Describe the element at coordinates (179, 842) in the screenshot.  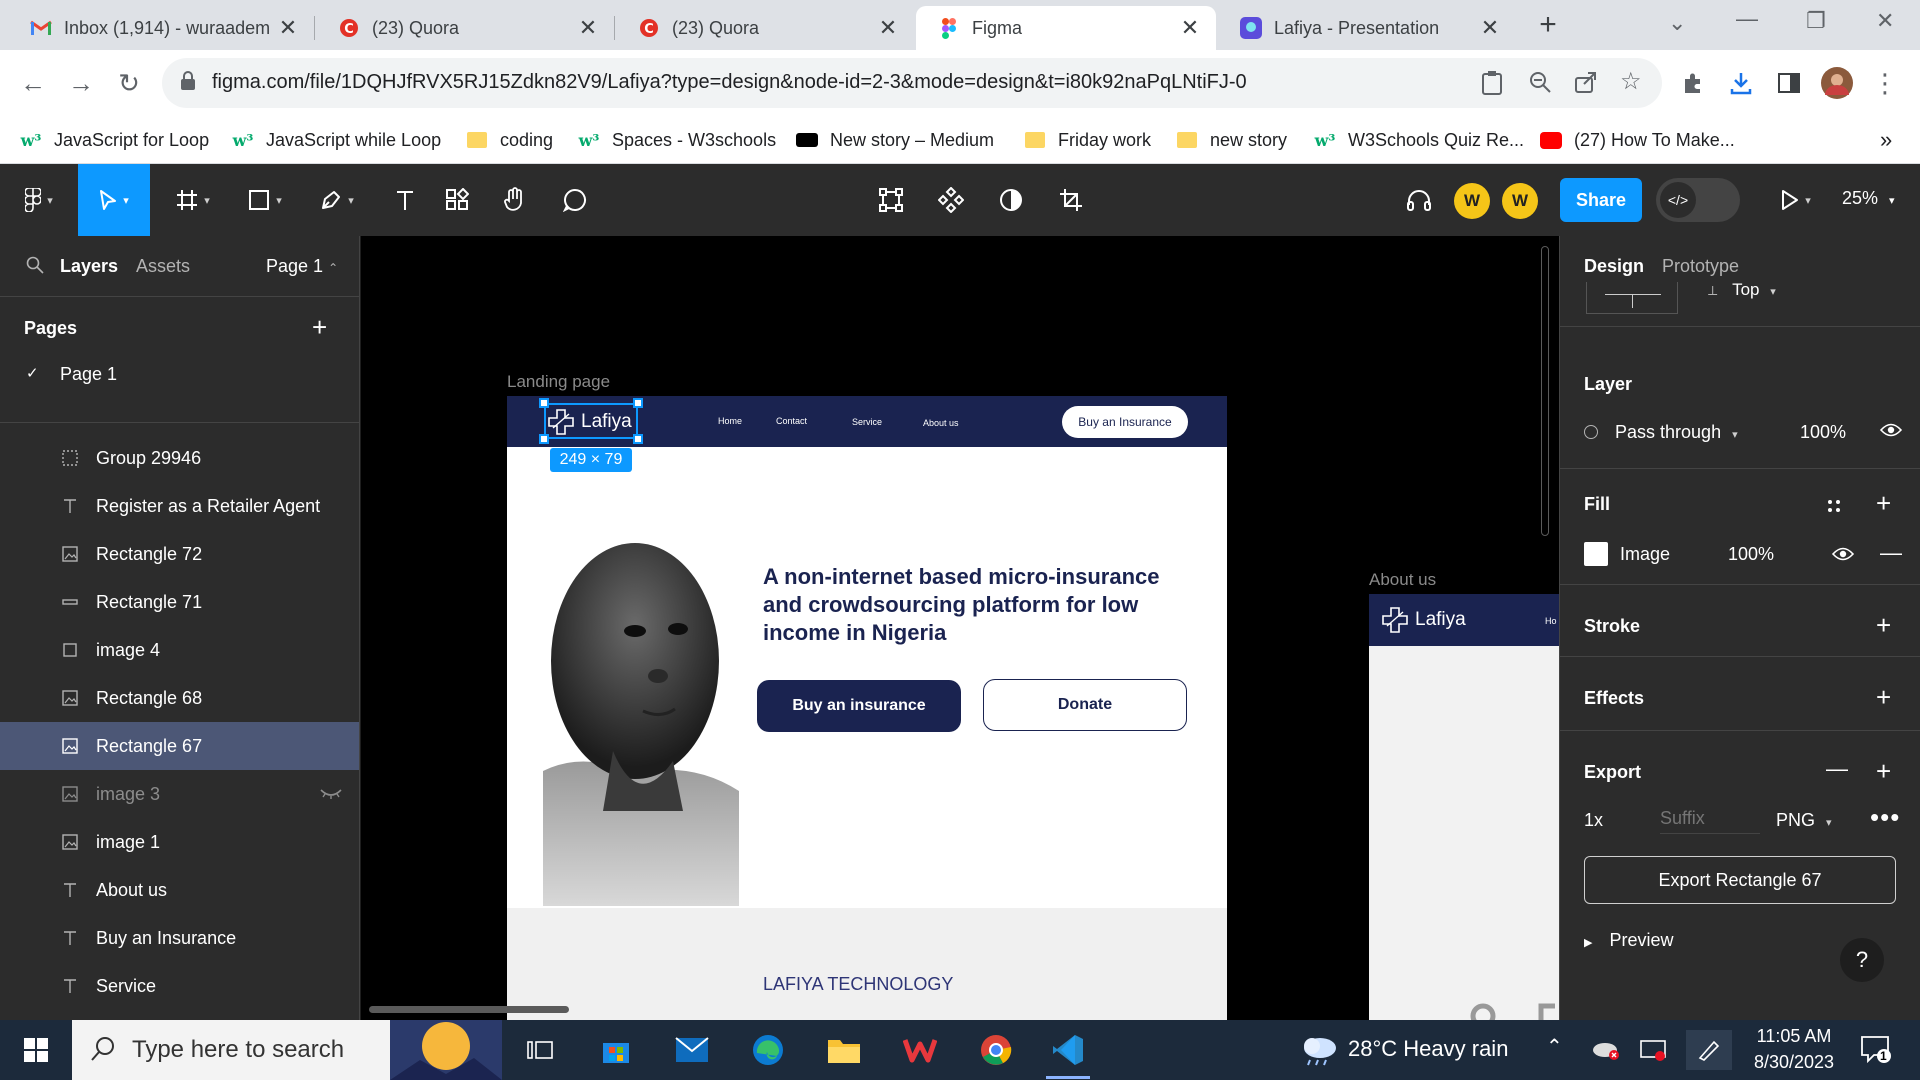
I see `layer-row: image 1` at that location.